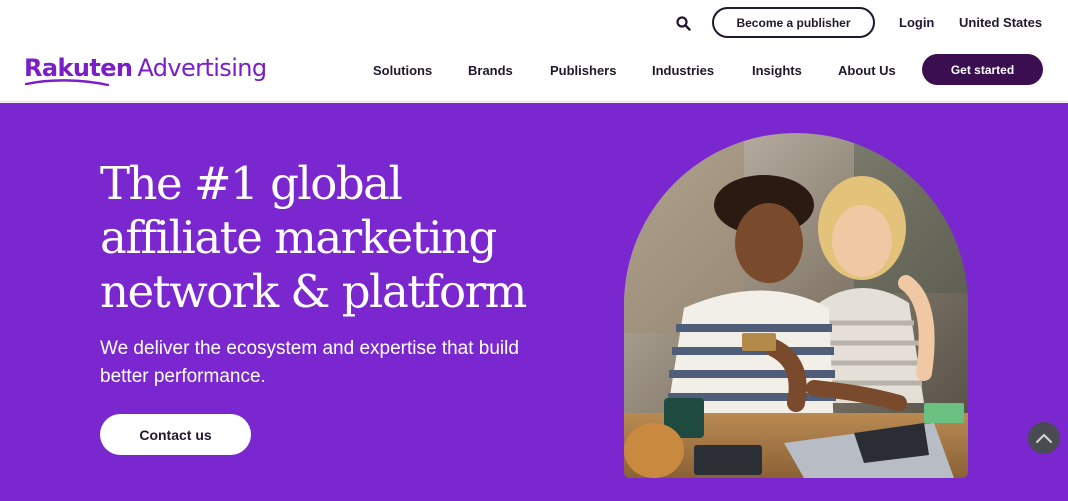 This screenshot has width=1068, height=501. I want to click on nav-publishers: Publishers, so click(583, 70).